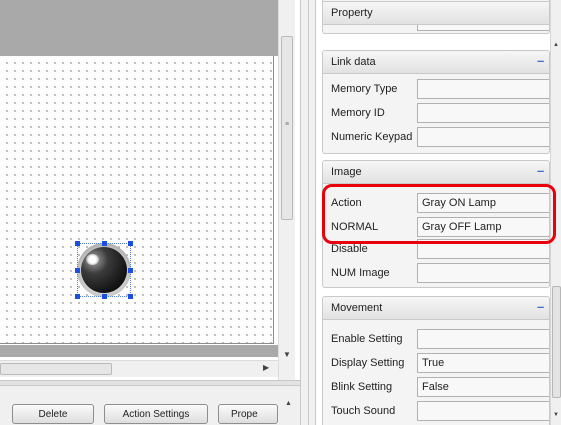  What do you see at coordinates (355, 227) in the screenshot?
I see `property-label: NORMAL` at bounding box center [355, 227].